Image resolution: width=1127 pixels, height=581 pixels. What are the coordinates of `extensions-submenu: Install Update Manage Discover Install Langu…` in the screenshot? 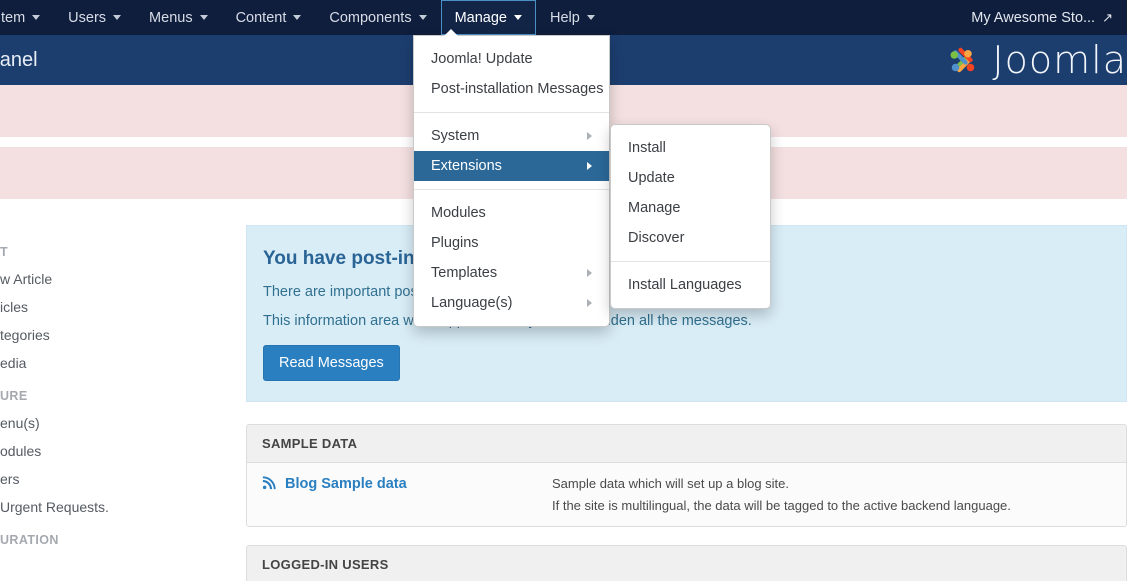 It's located at (690, 216).